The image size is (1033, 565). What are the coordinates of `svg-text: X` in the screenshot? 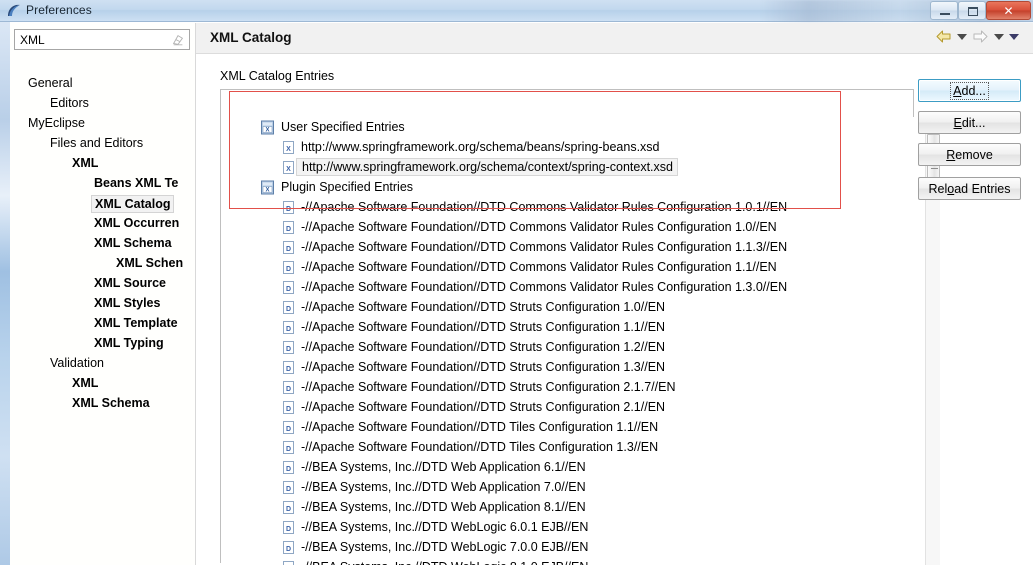 It's located at (267, 130).